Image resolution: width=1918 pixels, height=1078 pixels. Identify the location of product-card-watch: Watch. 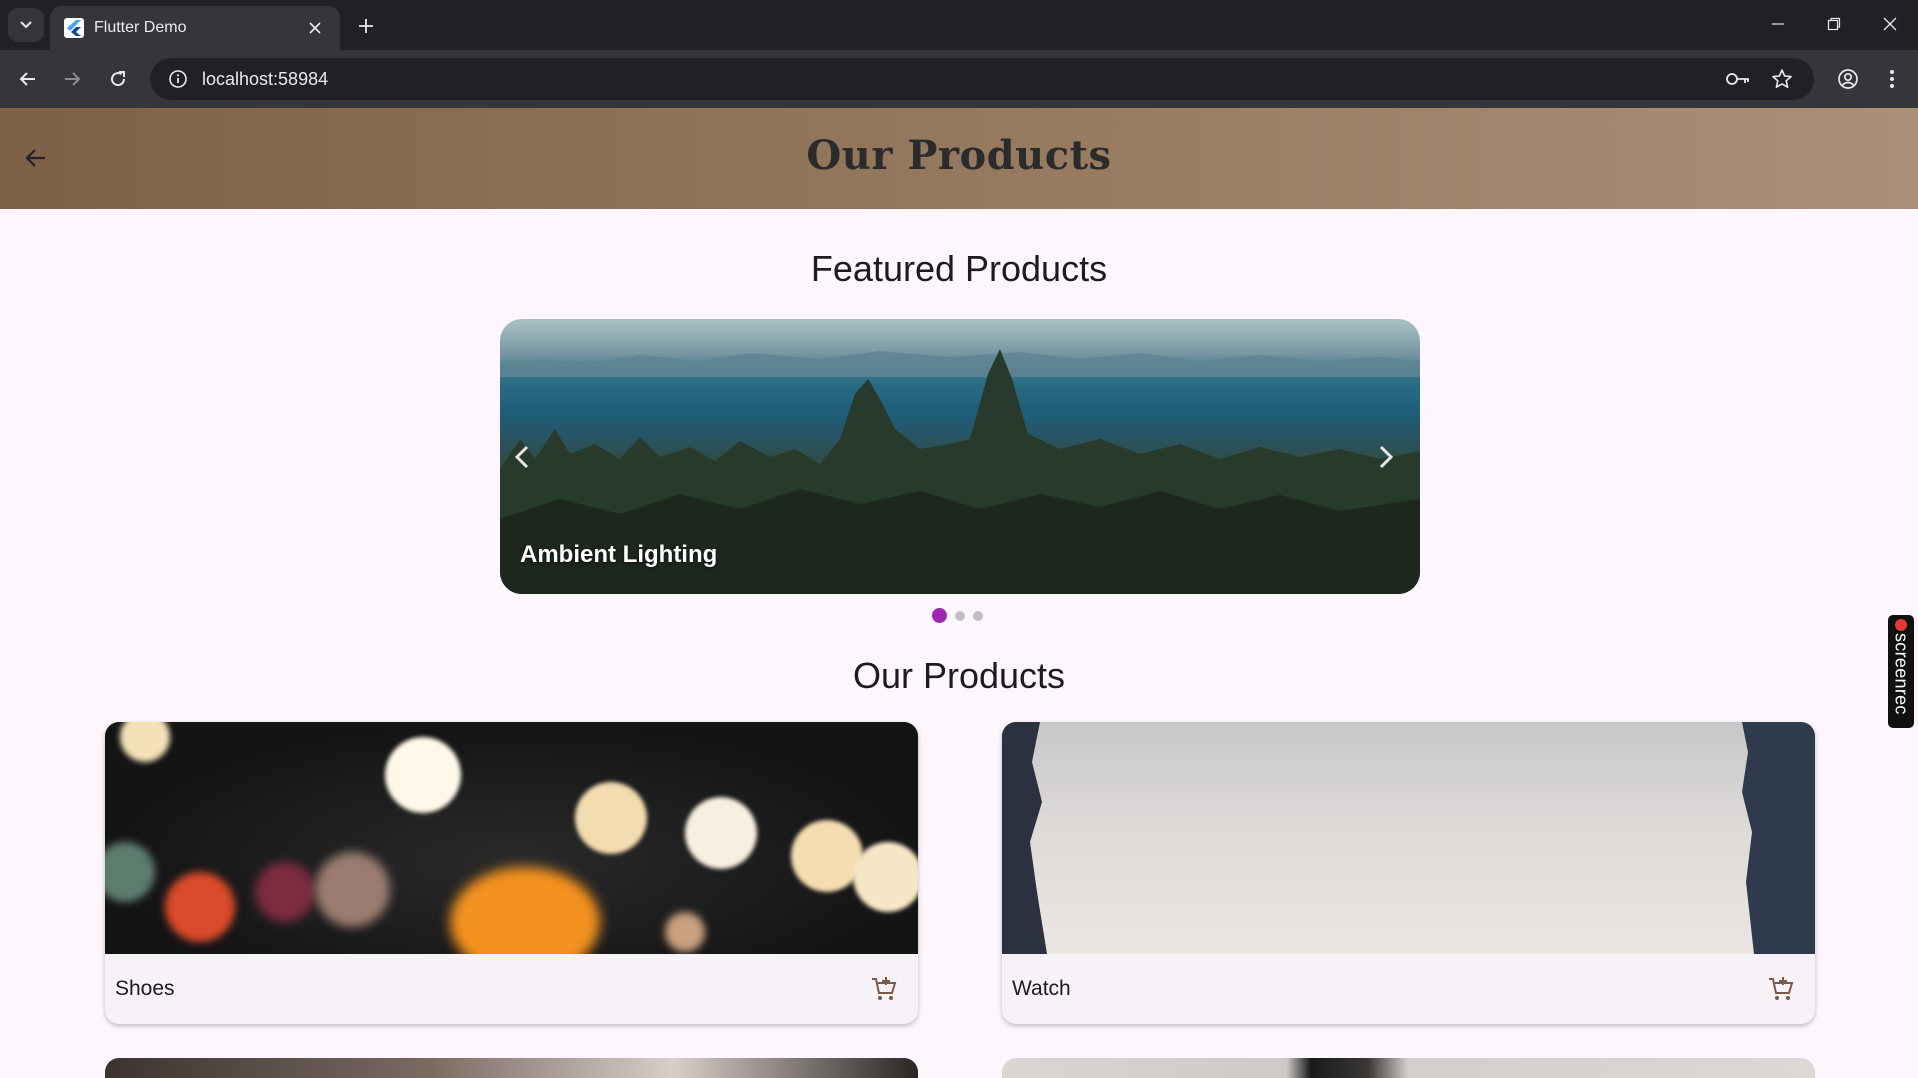
(1408, 873).